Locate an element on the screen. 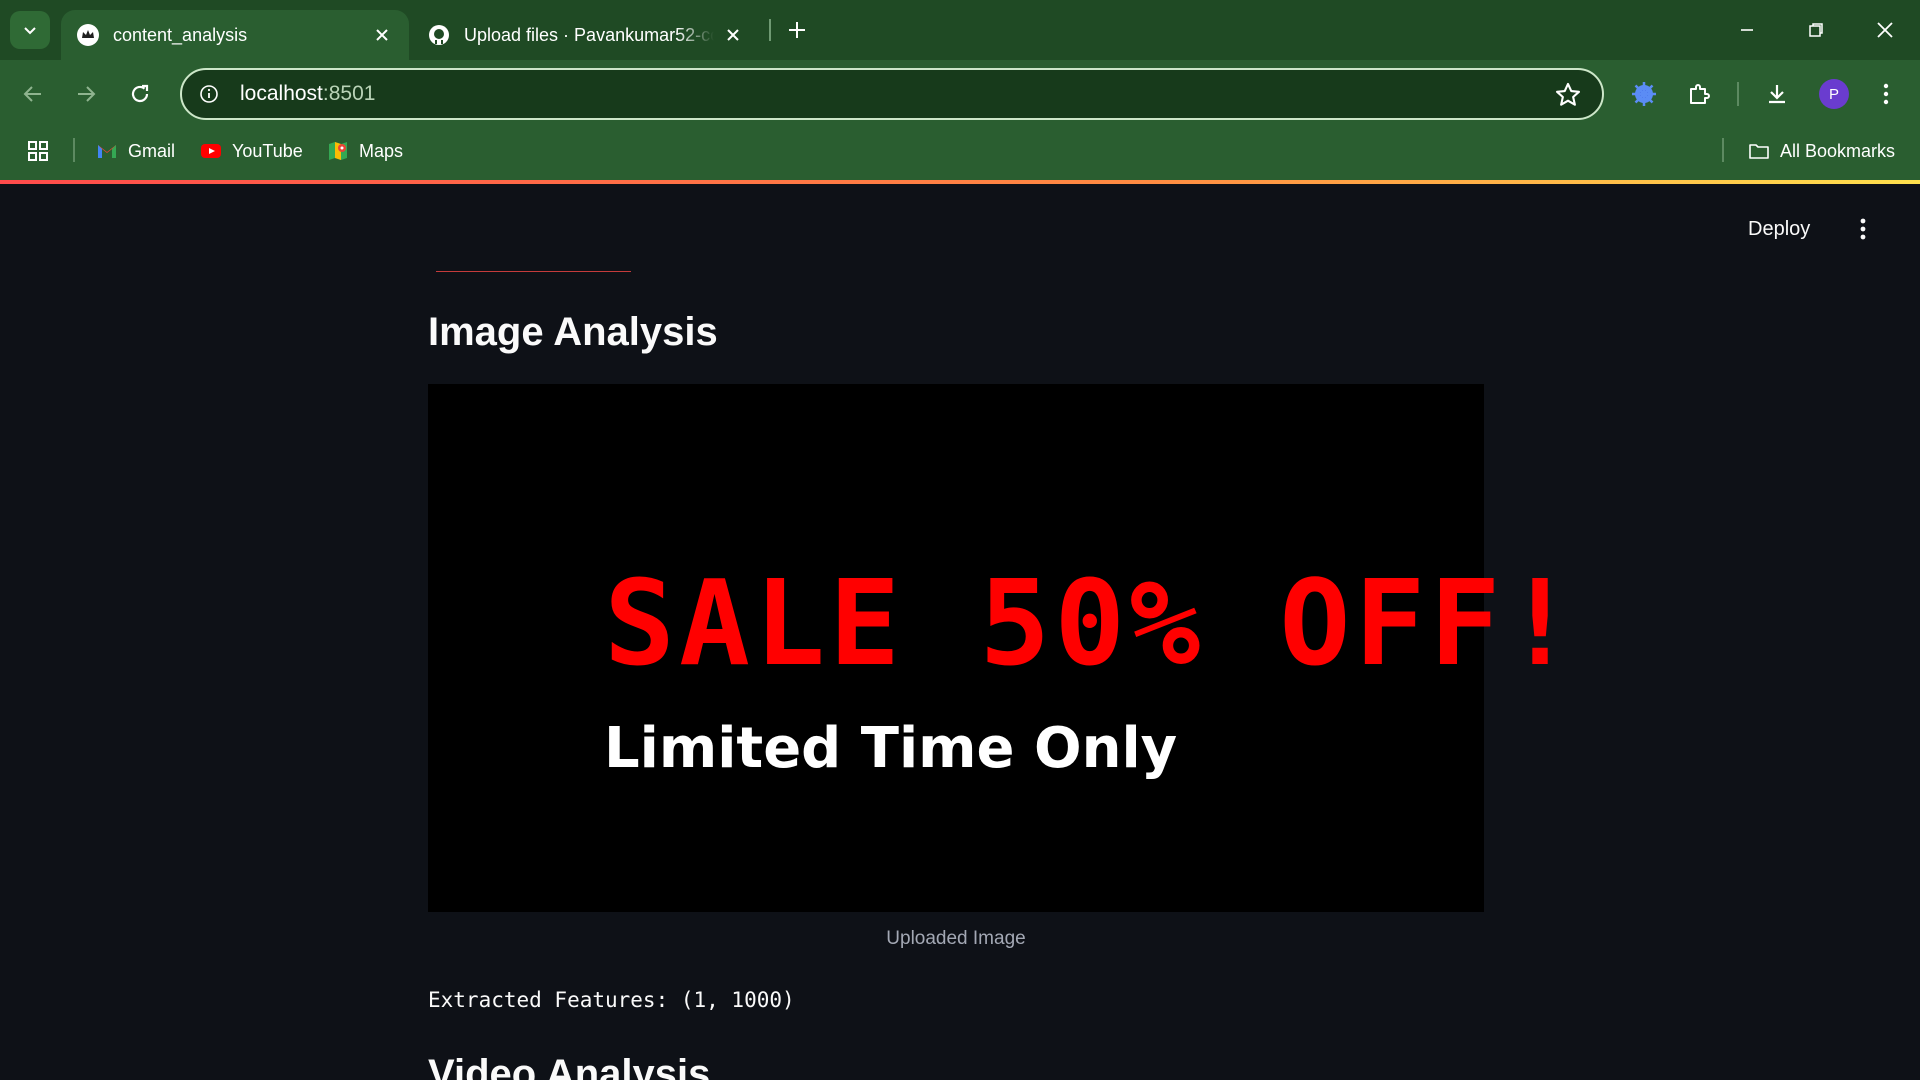 This screenshot has width=1920, height=1080. info-icon is located at coordinates (209, 94).